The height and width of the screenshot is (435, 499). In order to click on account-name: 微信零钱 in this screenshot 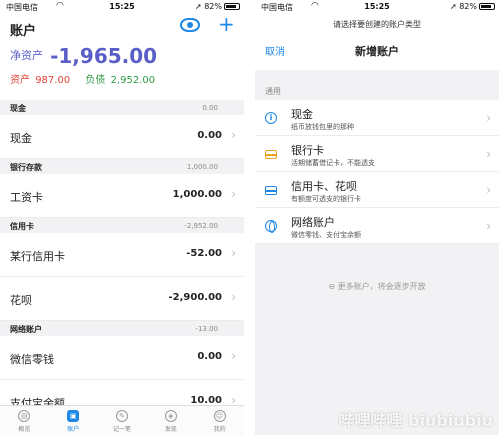, I will do `click(32, 359)`.